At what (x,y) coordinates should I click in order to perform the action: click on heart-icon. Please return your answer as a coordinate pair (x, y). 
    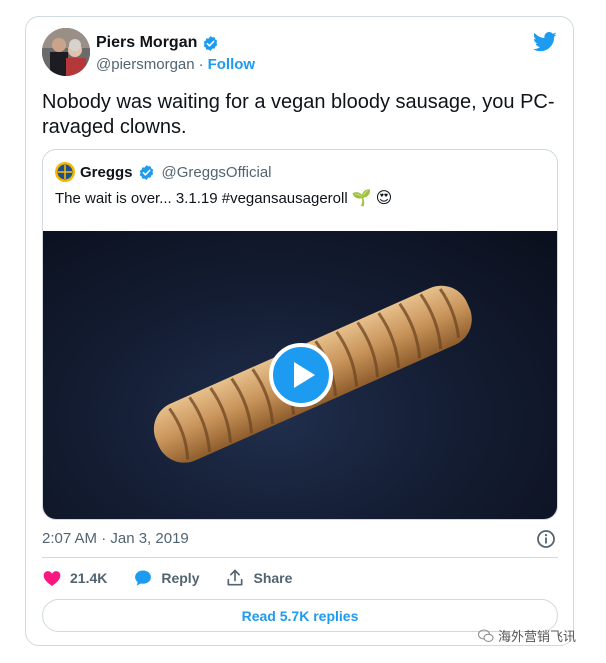
    Looking at the image, I should click on (52, 578).